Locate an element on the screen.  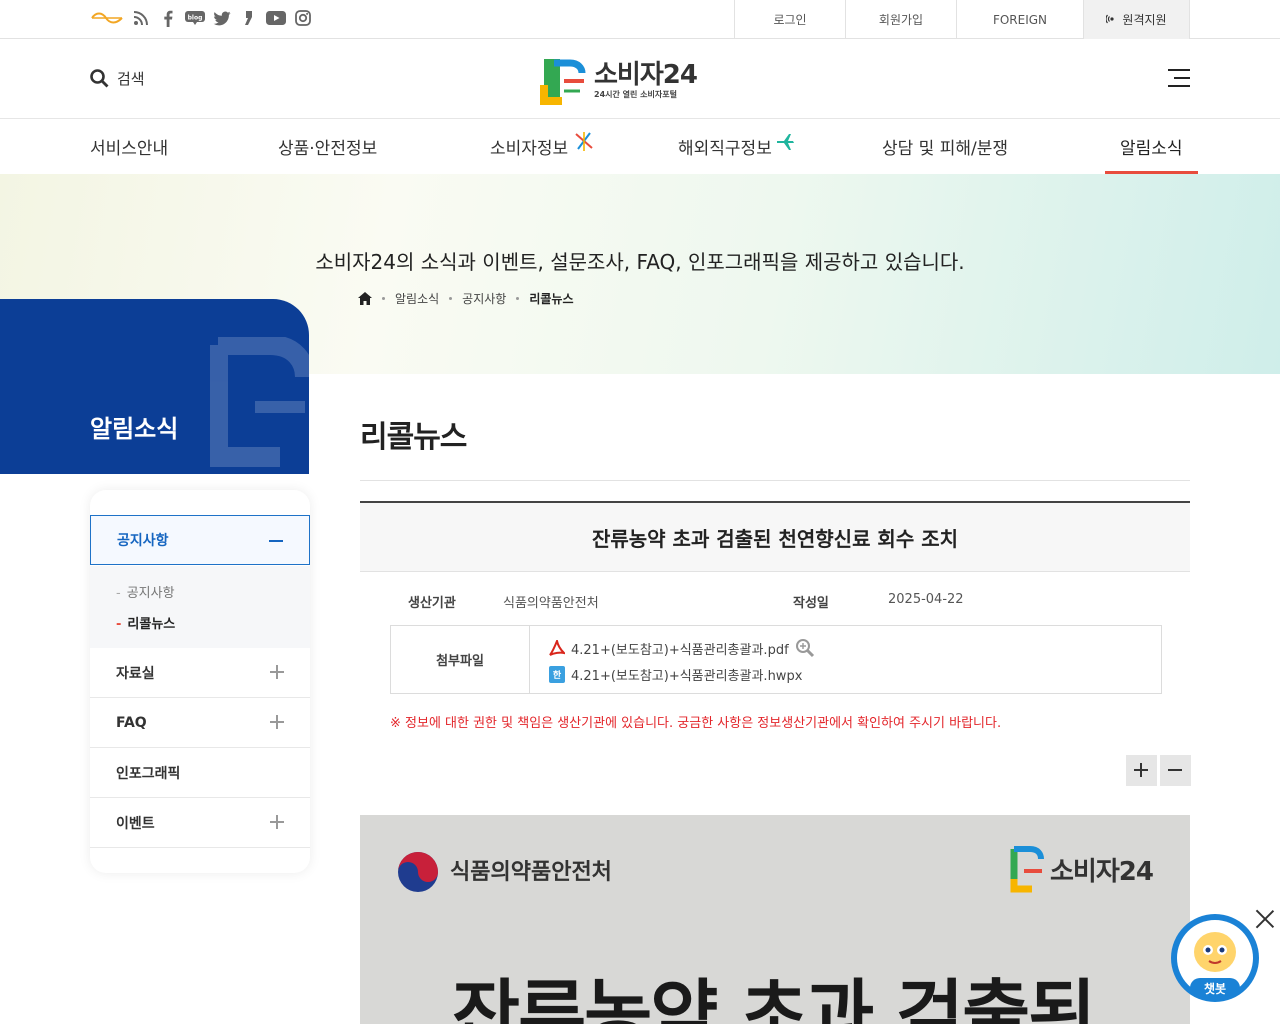
page-title: 리콜뉴스 is located at coordinates (413, 437).